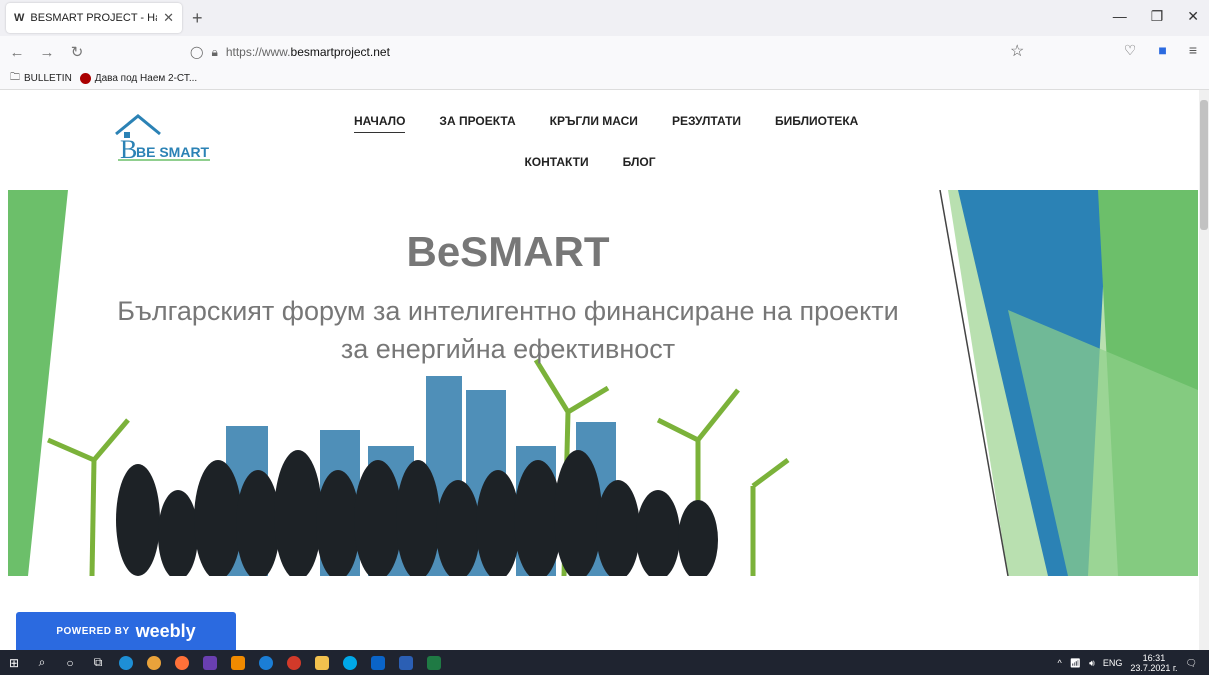  I want to click on cortana-icon: ○, so click(70, 662).